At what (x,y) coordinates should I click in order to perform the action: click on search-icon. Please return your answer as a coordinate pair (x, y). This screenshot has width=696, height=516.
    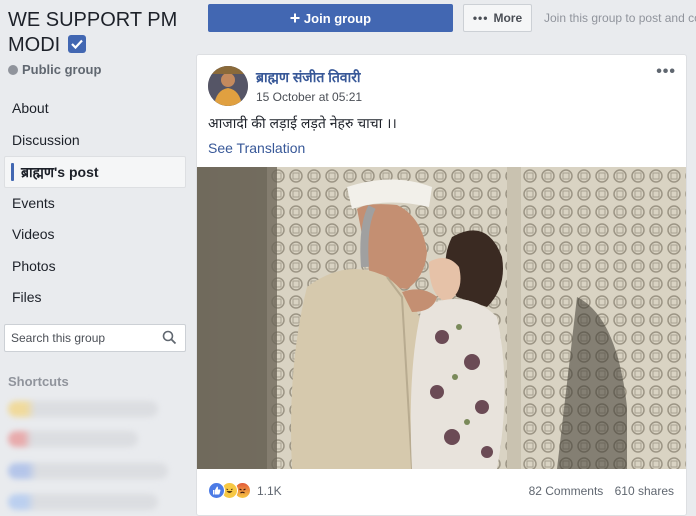
    Looking at the image, I should click on (169, 340).